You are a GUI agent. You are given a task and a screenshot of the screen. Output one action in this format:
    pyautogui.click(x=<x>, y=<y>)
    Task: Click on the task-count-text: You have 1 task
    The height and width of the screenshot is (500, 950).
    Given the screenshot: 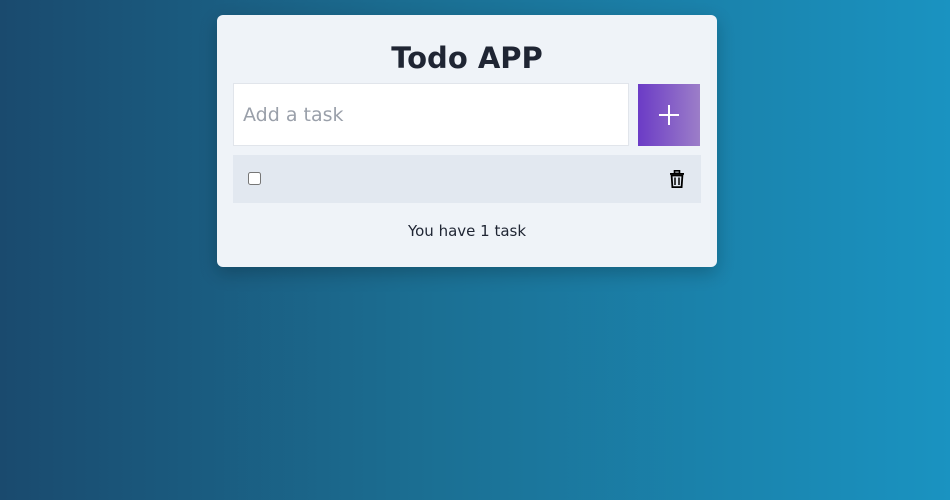 What is the action you would take?
    pyautogui.click(x=467, y=231)
    